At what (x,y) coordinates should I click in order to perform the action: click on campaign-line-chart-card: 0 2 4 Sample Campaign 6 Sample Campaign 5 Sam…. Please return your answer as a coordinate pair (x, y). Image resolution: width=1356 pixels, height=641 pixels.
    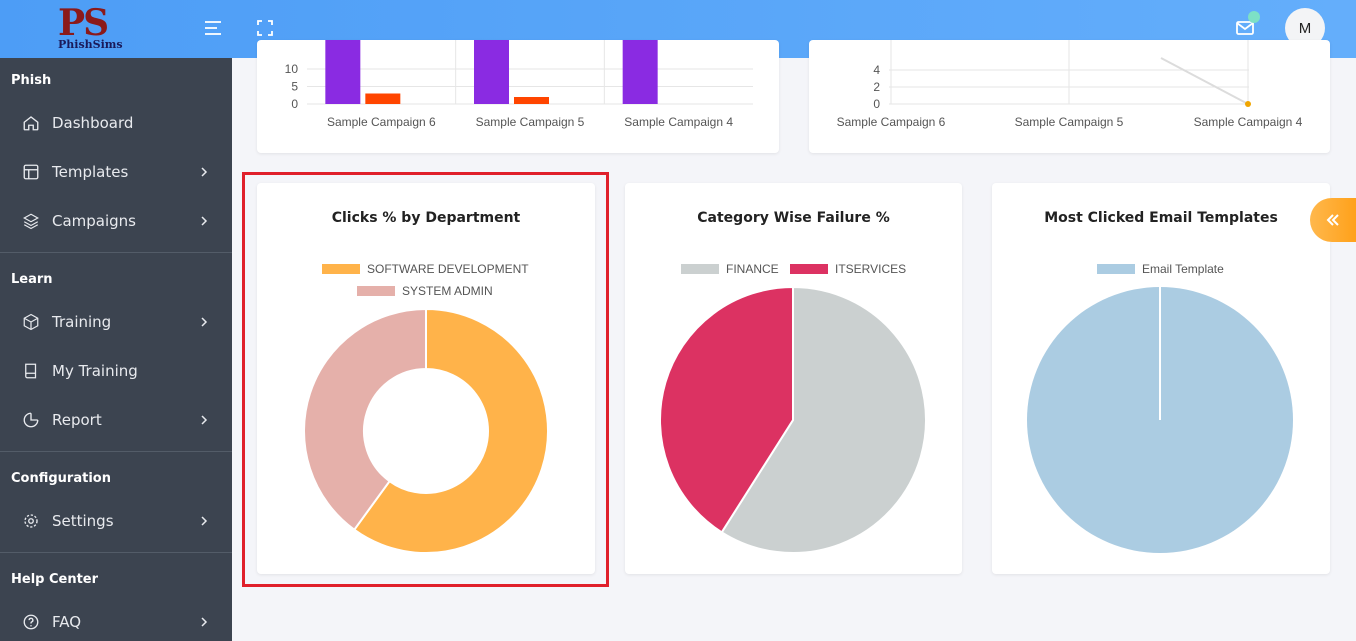
    Looking at the image, I should click on (1069, 96).